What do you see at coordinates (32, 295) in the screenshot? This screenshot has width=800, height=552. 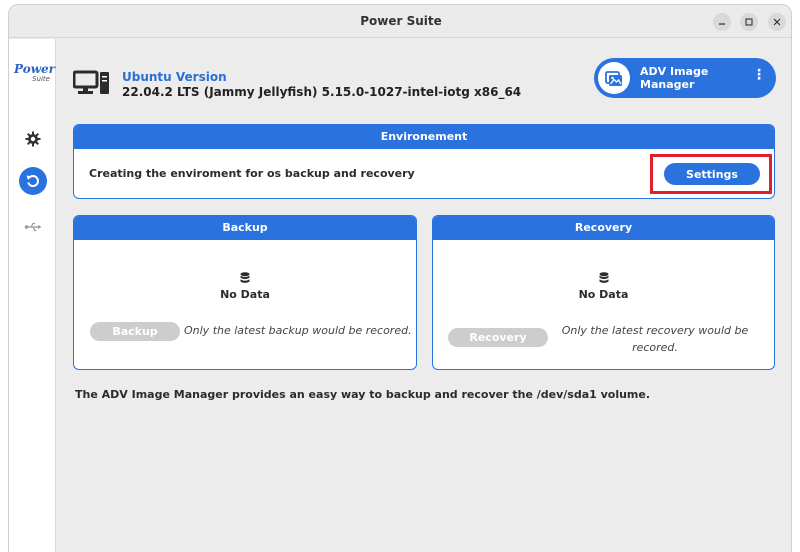 I see `sidebar: Power Suite` at bounding box center [32, 295].